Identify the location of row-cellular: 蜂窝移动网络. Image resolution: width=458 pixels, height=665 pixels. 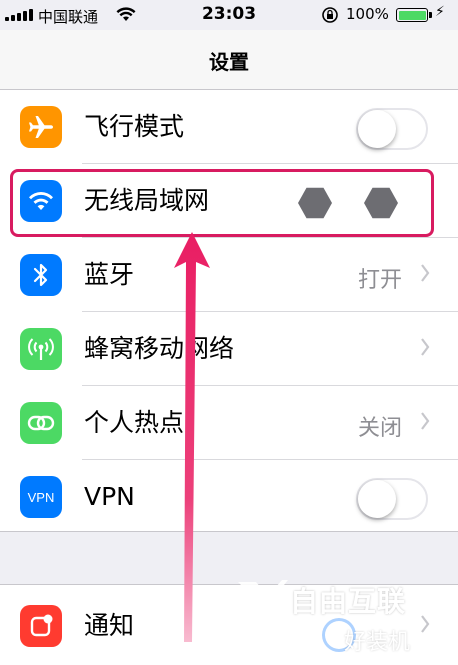
(229, 349).